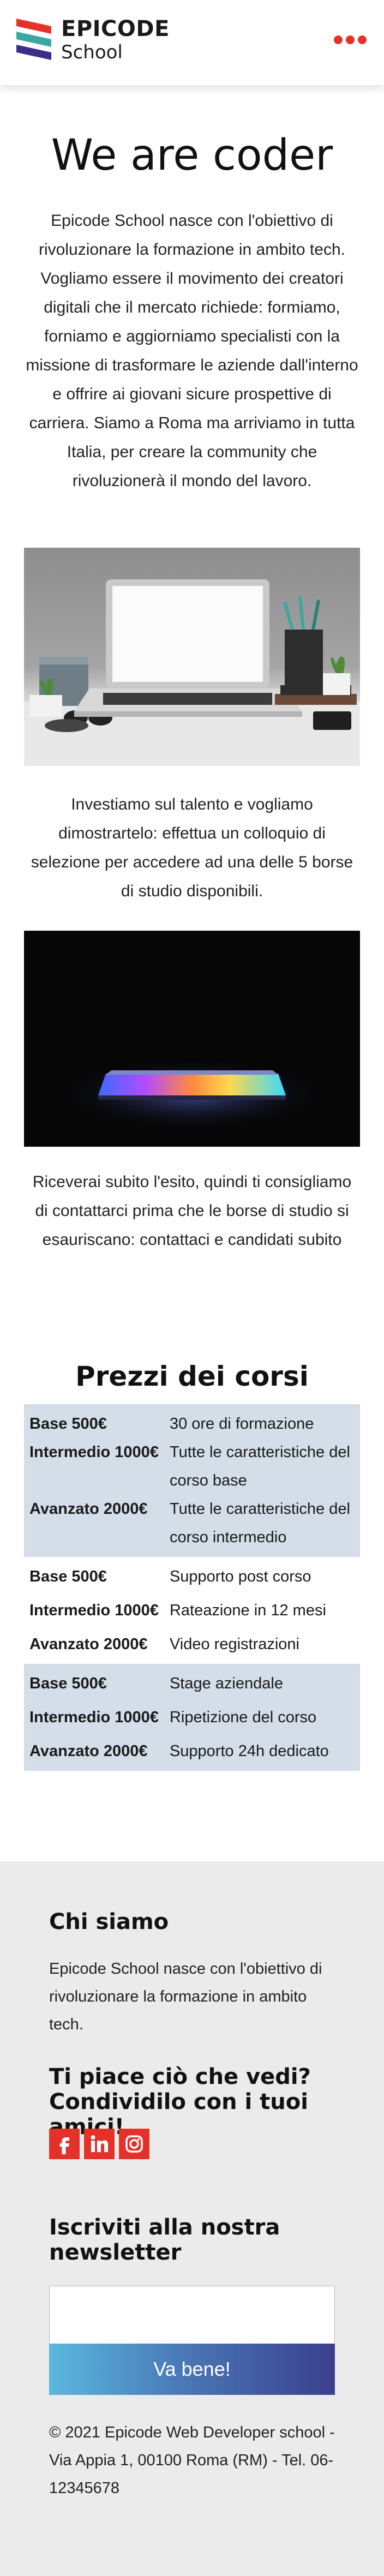 The width and height of the screenshot is (384, 2576). I want to click on more-dots-icon, so click(350, 40).